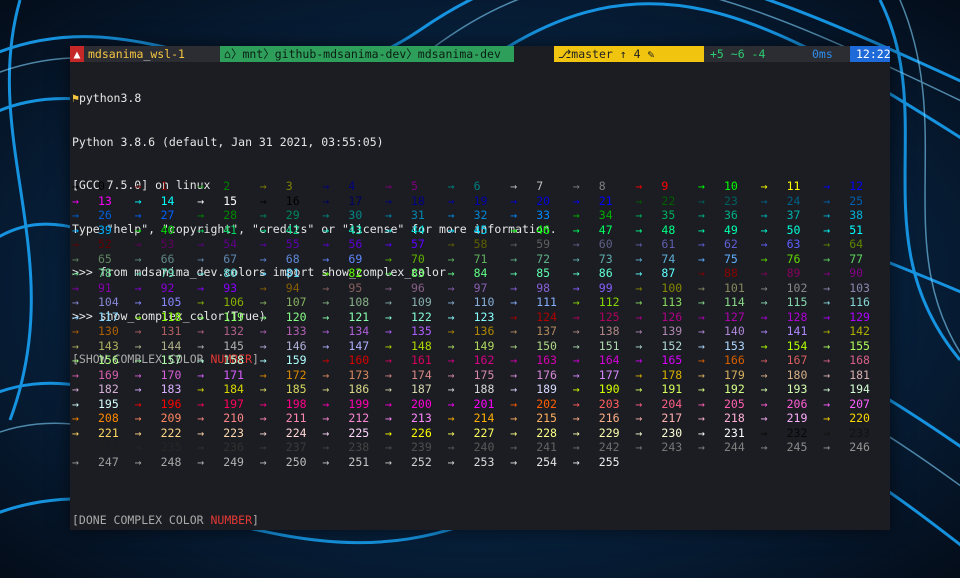 The width and height of the screenshot is (960, 578). I want to click on color-cell: → 11, so click(792, 186).